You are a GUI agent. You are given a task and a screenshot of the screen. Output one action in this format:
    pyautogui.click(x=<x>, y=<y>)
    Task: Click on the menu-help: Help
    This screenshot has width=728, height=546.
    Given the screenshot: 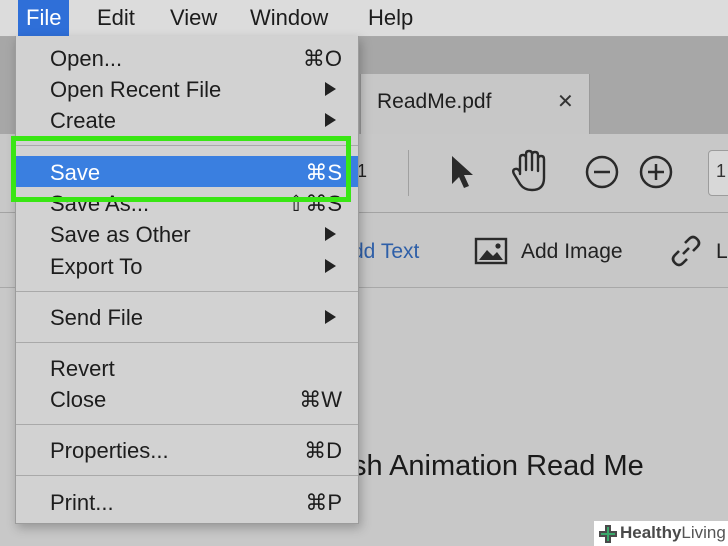 What is the action you would take?
    pyautogui.click(x=390, y=18)
    